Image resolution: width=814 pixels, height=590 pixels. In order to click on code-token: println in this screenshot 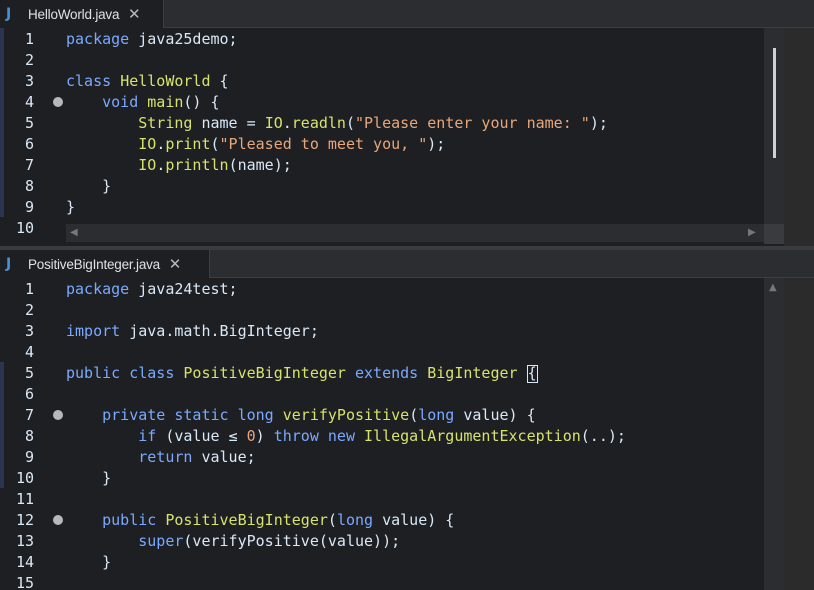, I will do `click(197, 165)`.